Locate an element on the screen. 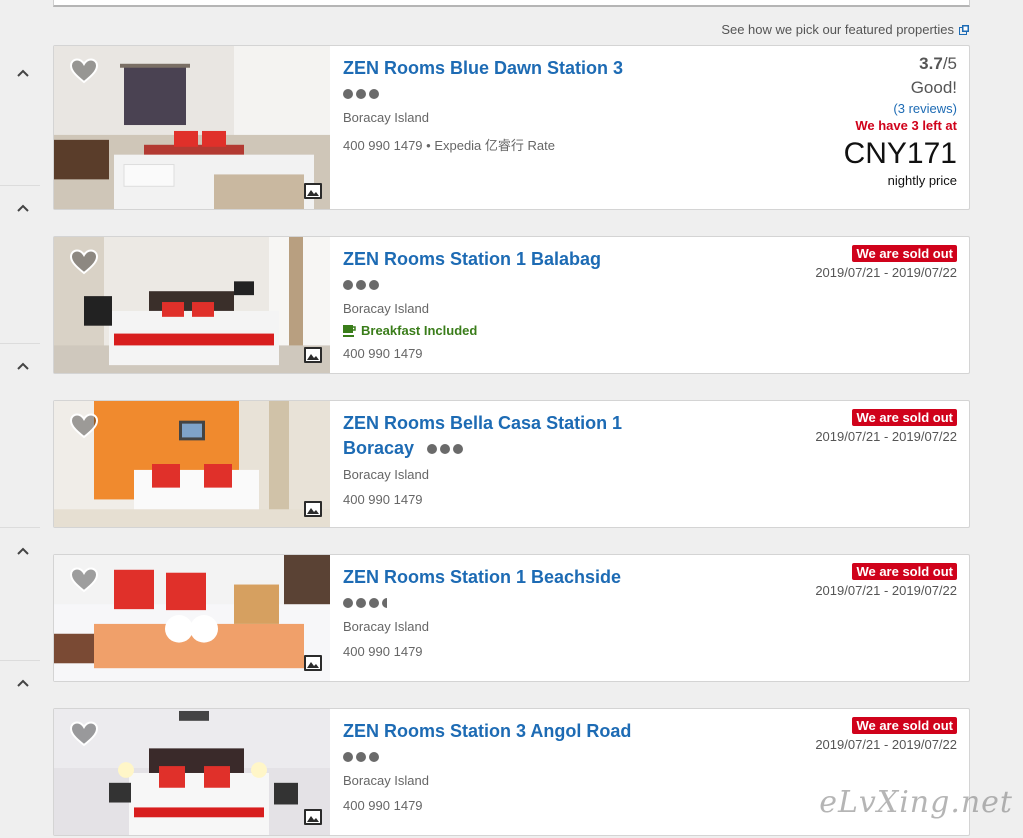 The height and width of the screenshot is (838, 1023). star-half-dot is located at coordinates (384, 603).